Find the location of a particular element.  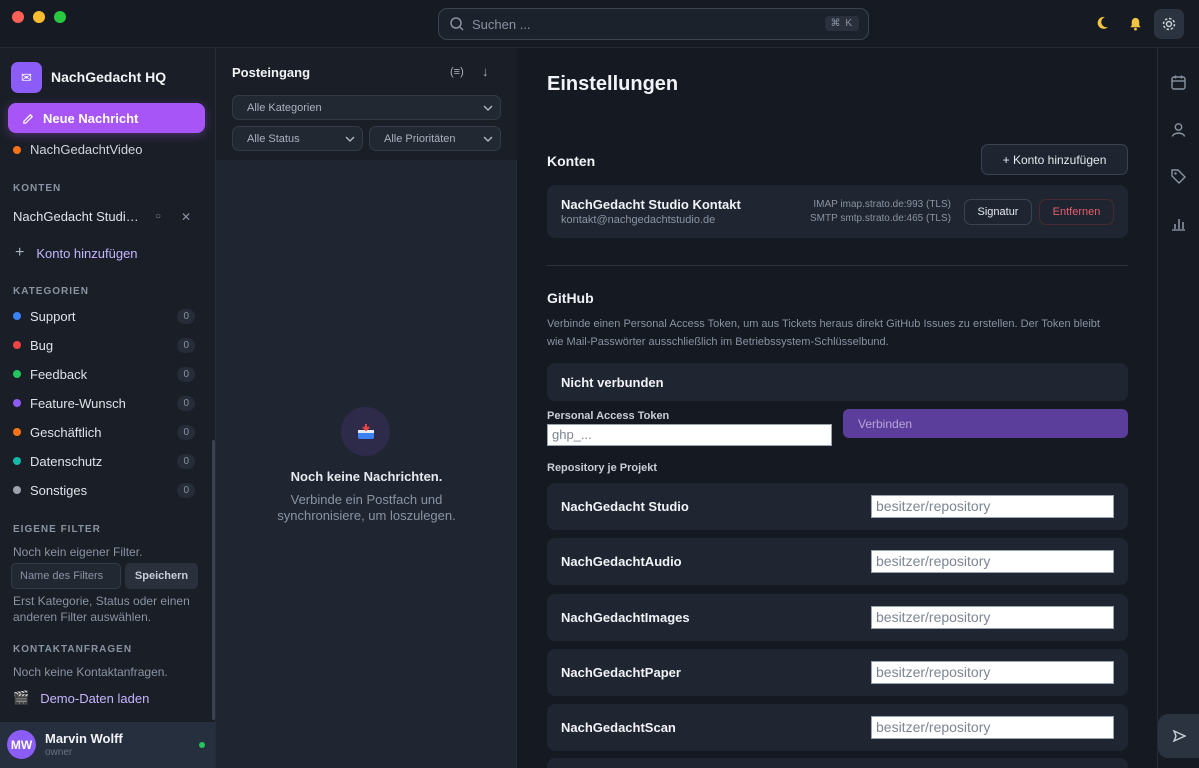

project-name: NachGedachtImages is located at coordinates (625, 617).